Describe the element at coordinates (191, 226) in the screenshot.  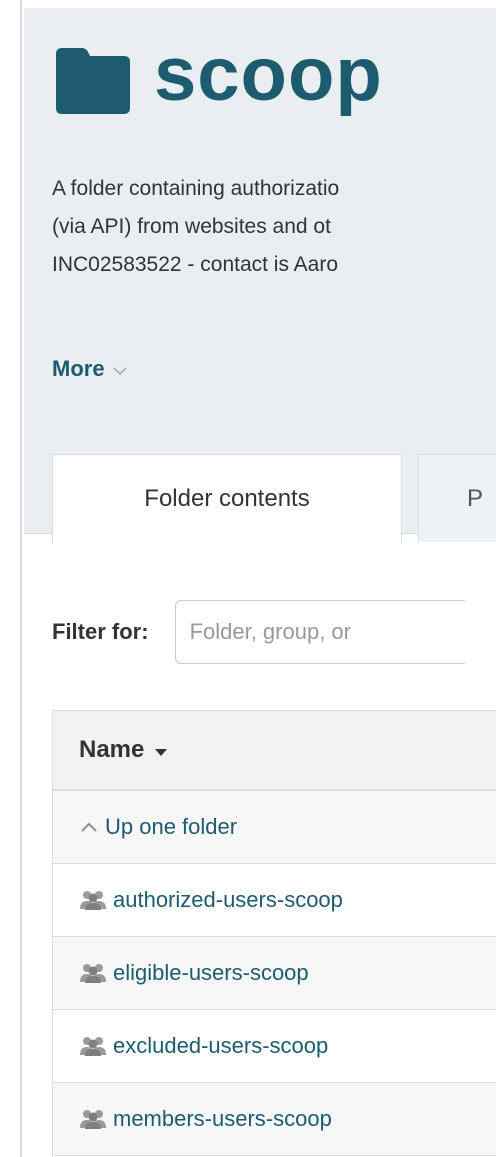
I see `description-line: (via API) from websites and ot` at that location.